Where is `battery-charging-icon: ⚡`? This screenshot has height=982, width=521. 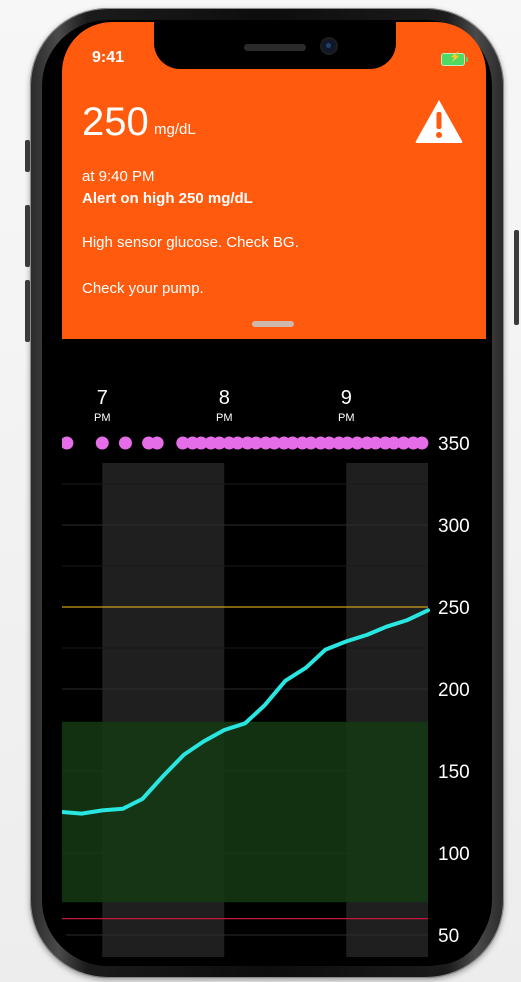
battery-charging-icon: ⚡ is located at coordinates (454, 59).